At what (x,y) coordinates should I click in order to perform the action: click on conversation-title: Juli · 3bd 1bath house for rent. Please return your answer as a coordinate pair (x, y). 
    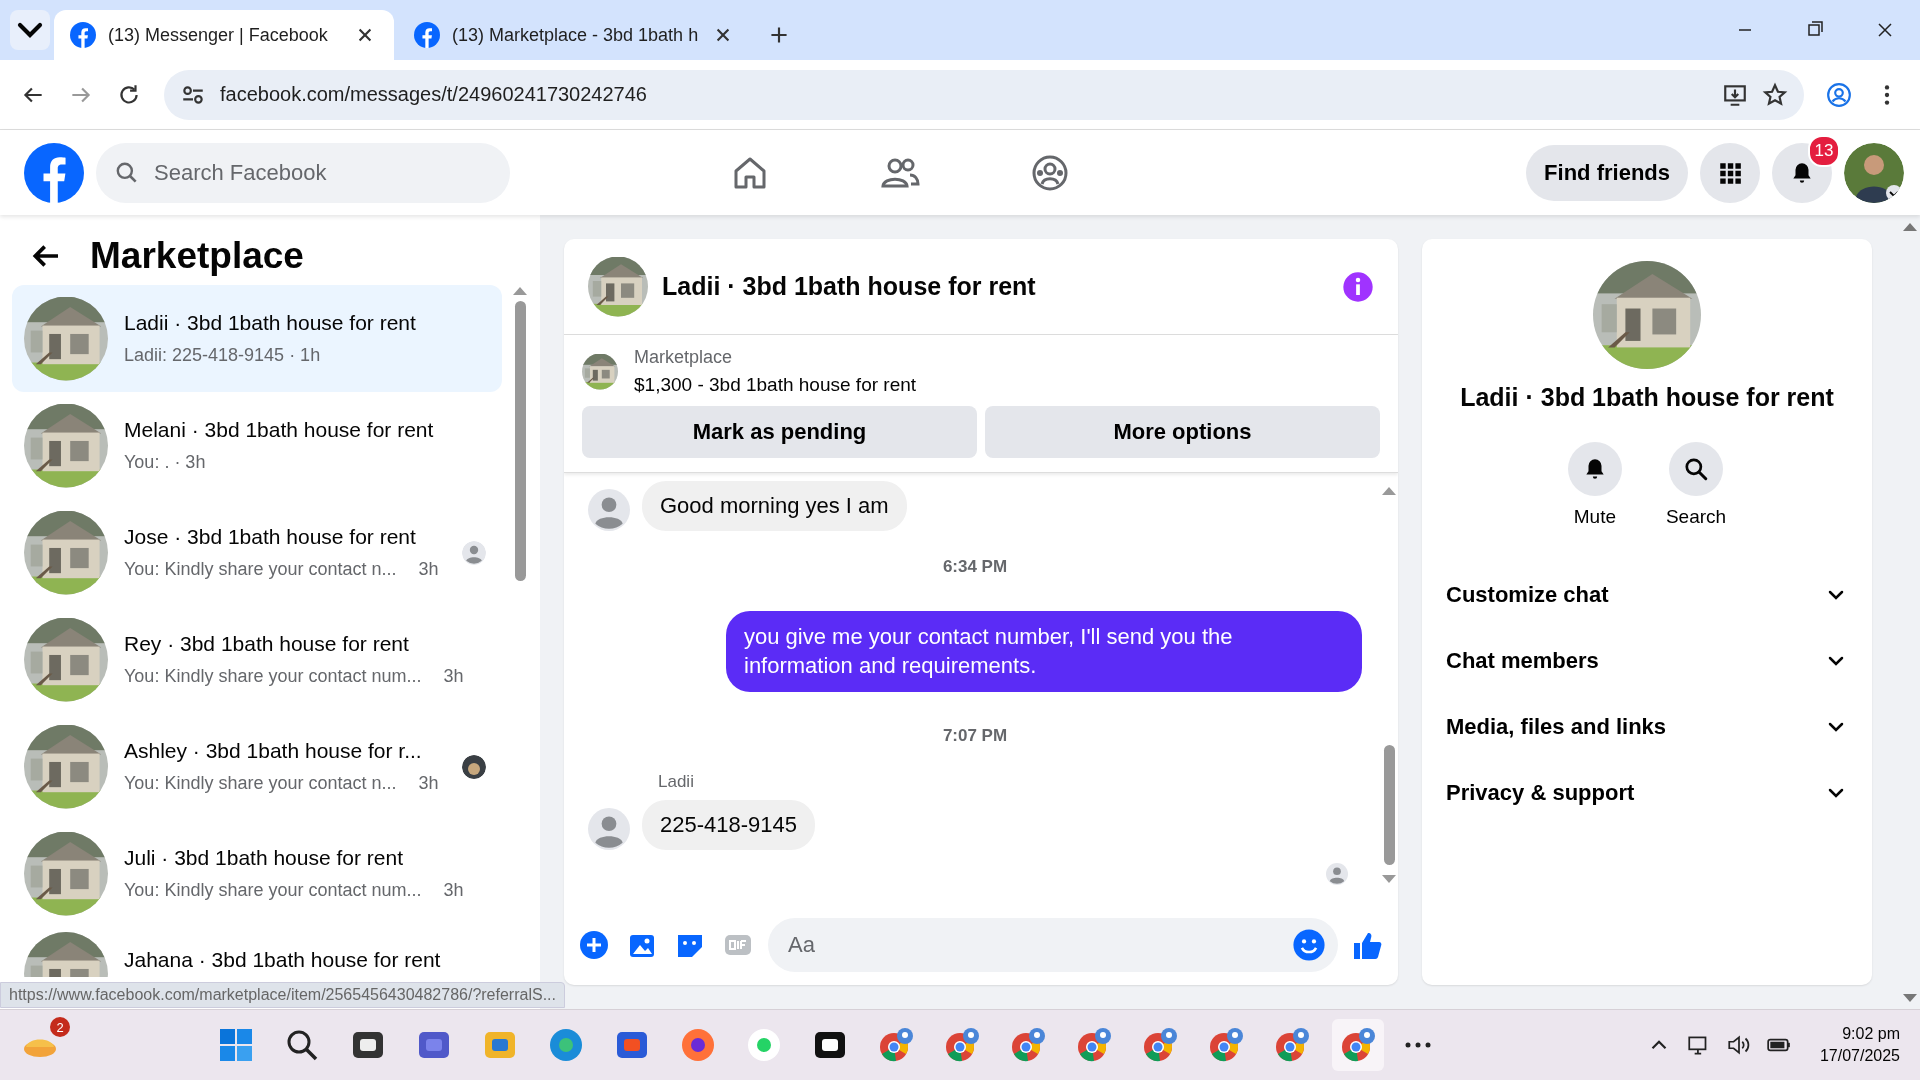
    Looking at the image, I should click on (264, 858).